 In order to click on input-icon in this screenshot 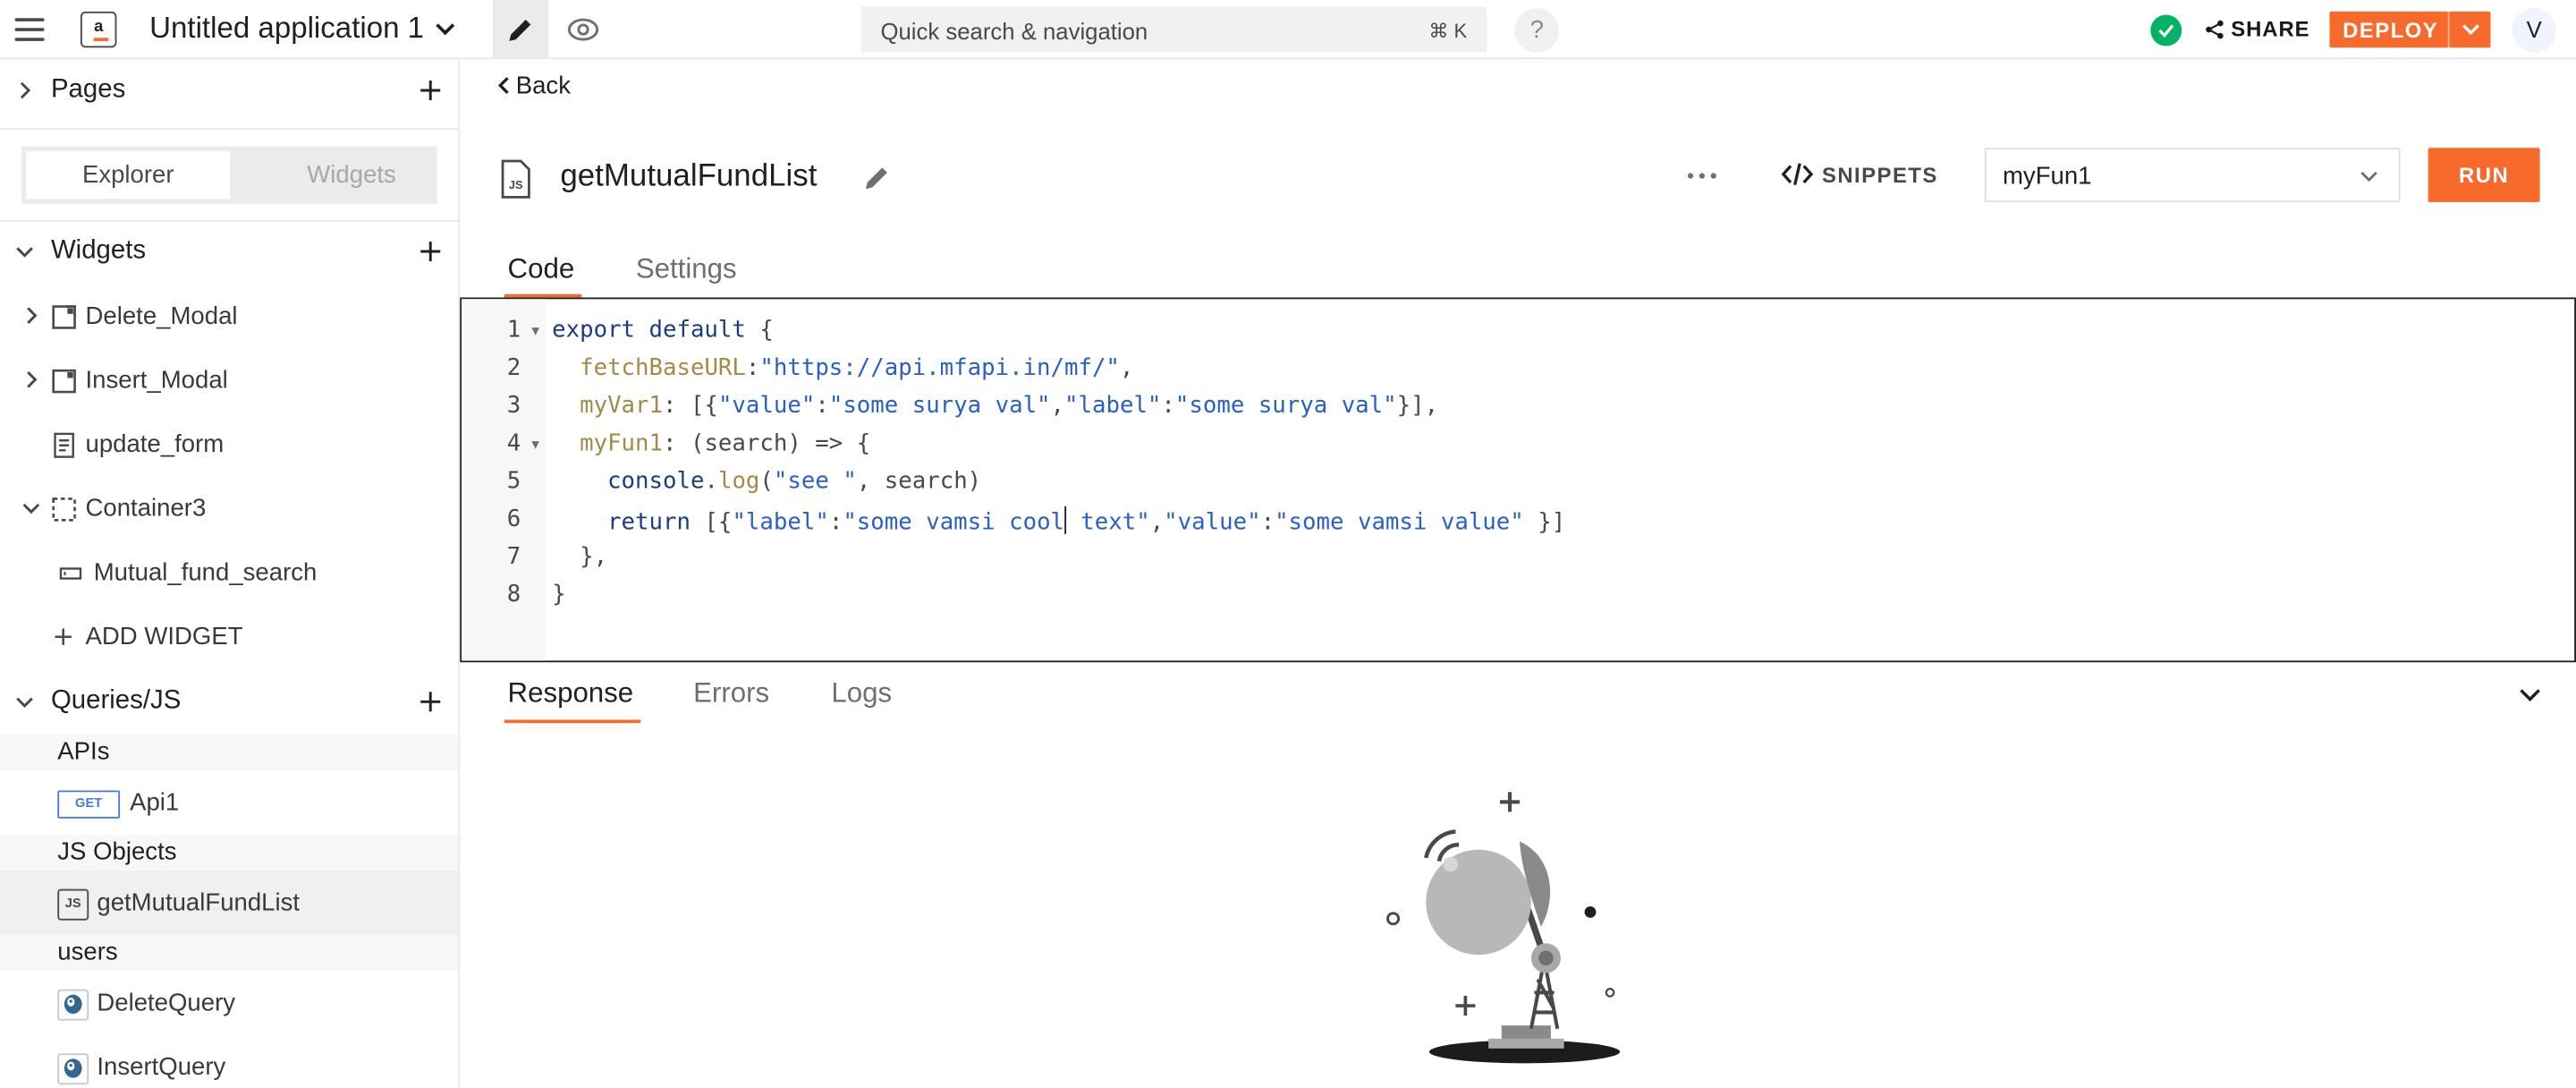, I will do `click(70, 573)`.